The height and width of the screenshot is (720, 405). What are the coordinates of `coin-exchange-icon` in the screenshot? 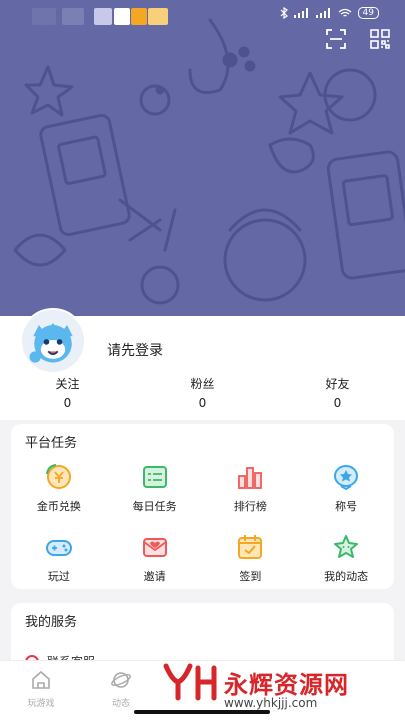 It's located at (58, 476).